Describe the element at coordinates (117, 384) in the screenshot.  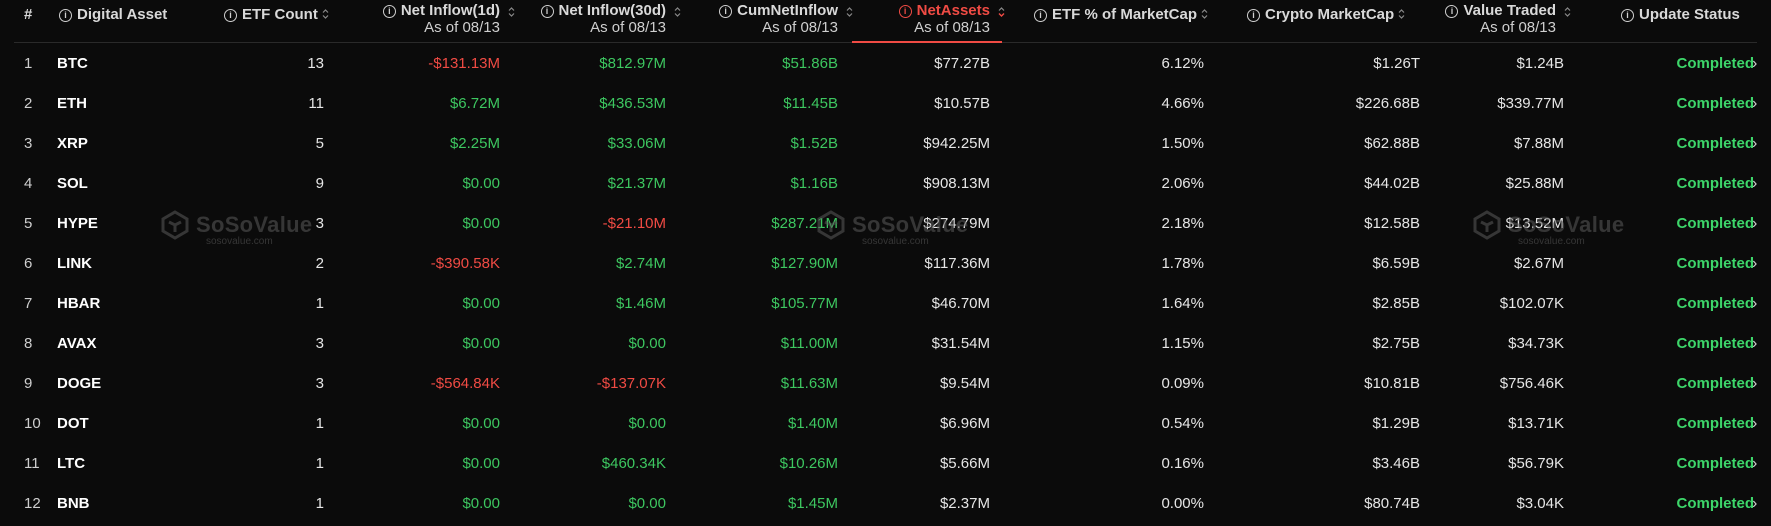
I see `asset-symbol: DOGE` at that location.